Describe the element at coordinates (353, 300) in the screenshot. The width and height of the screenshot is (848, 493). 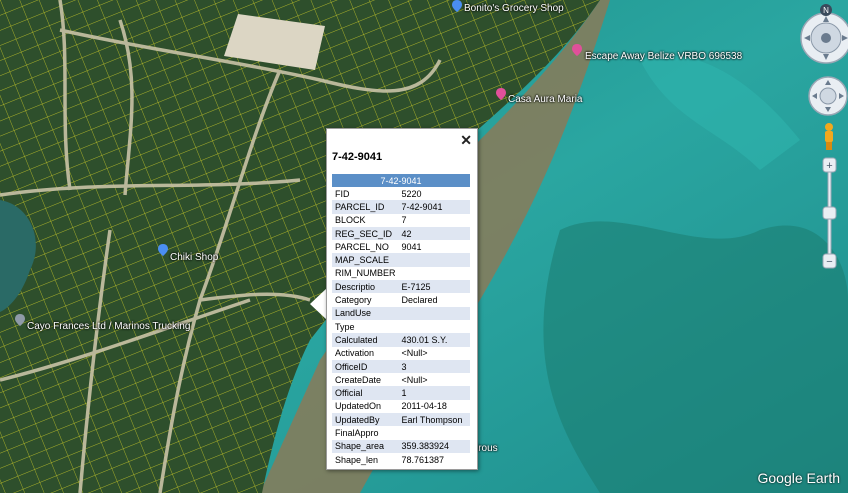
I see `attribute-key: Category` at that location.